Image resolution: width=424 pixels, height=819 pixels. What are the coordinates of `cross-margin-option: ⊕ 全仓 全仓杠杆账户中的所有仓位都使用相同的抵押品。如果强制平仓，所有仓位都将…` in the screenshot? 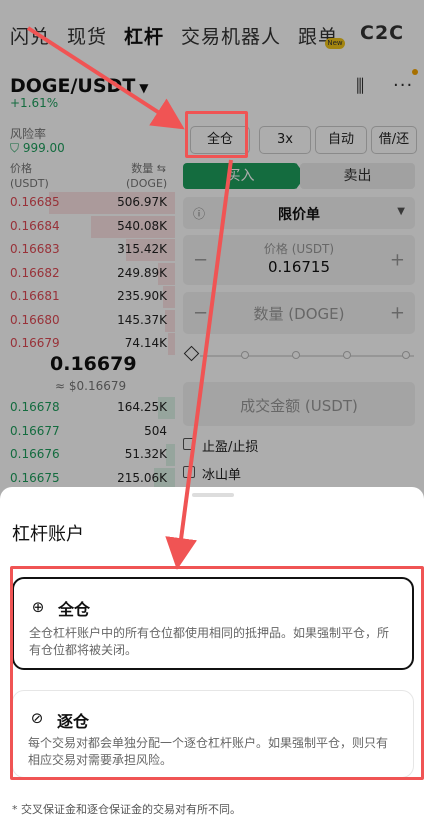 It's located at (213, 623).